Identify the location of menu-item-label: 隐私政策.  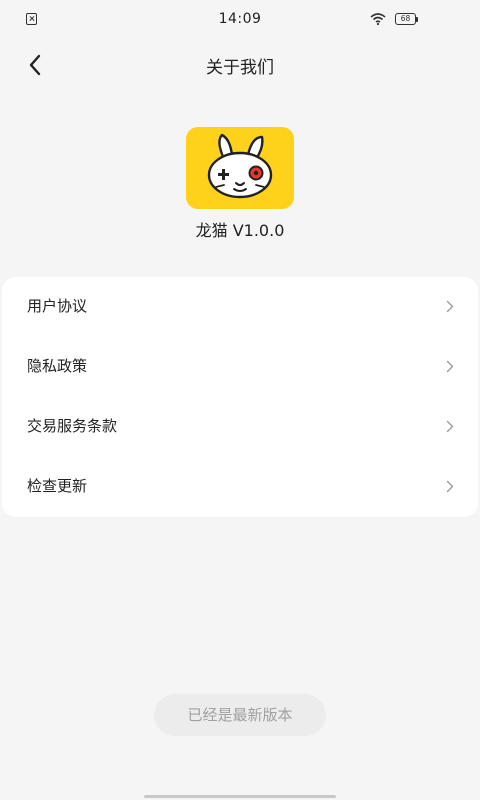
(57, 366).